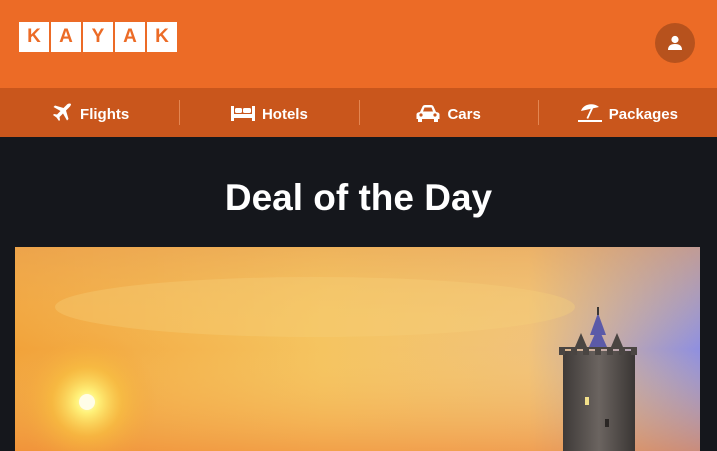  What do you see at coordinates (284, 114) in the screenshot?
I see `nav-item-label: Hotels` at bounding box center [284, 114].